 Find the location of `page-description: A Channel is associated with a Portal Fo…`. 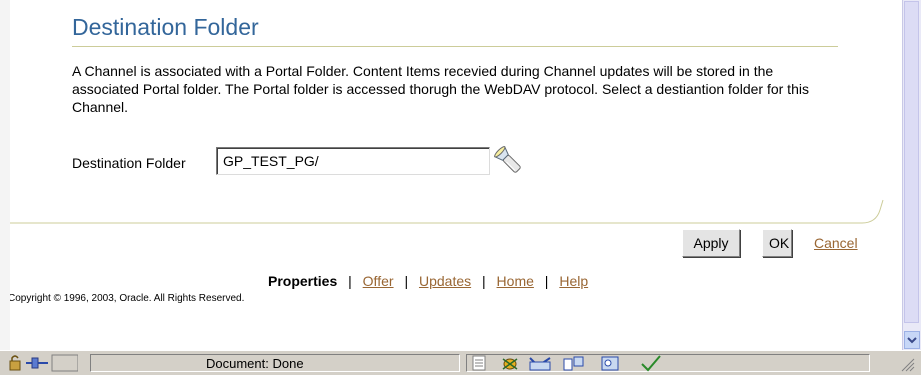

page-description: A Channel is associated with a Portal Fo… is located at coordinates (440, 89).